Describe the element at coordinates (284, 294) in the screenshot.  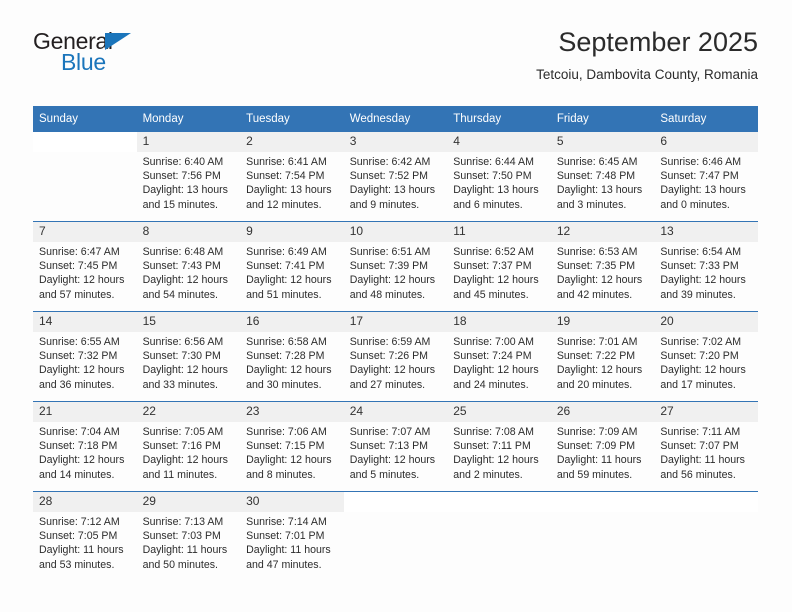
I see `daylight-duration-line2: and 51 minutes.` at that location.